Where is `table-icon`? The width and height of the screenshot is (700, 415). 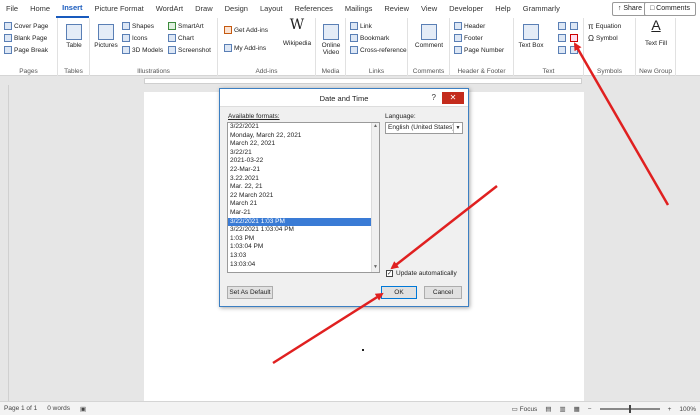 table-icon is located at coordinates (74, 32).